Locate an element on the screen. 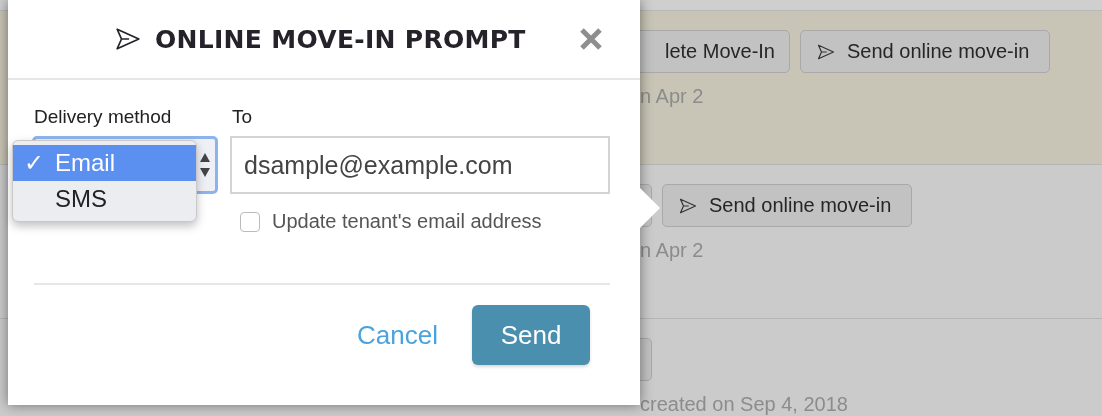  dropdown-option: SMS is located at coordinates (104, 199).